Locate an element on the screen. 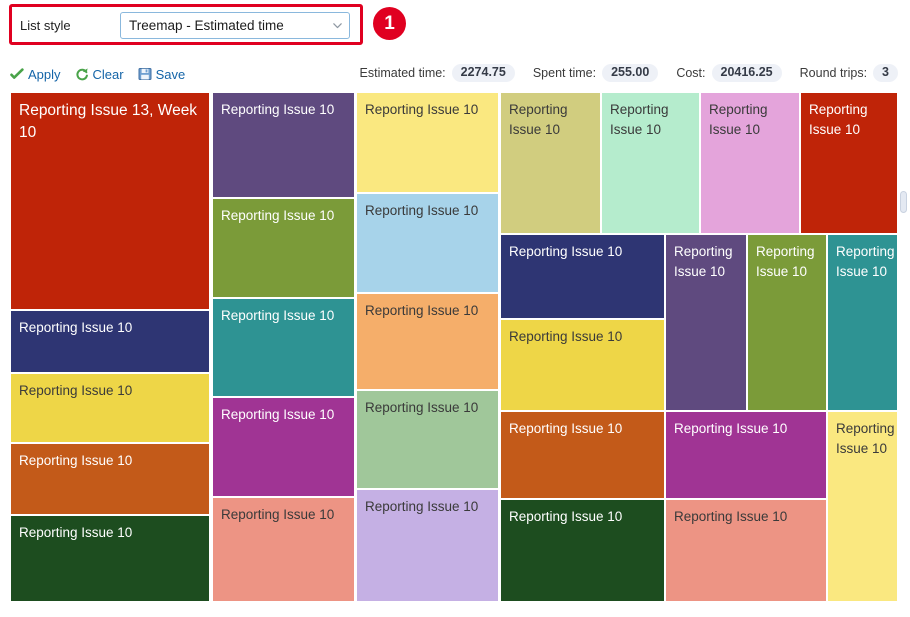 Image resolution: width=910 pixels, height=617 pixels. stat-label: Round trips: is located at coordinates (833, 73).